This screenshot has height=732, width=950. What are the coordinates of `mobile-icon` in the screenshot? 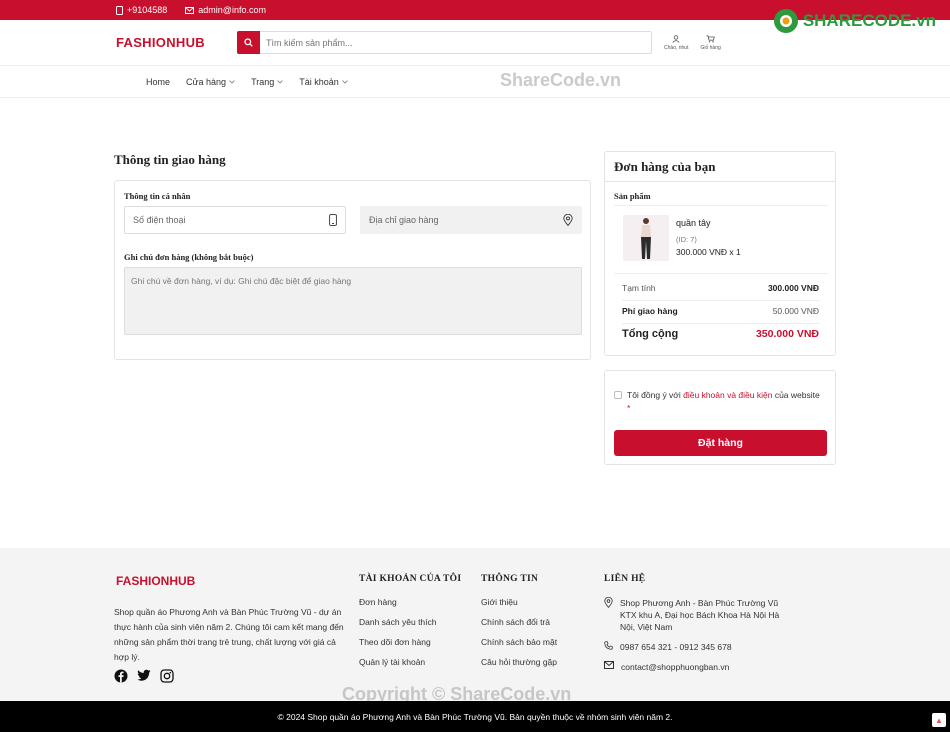 It's located at (333, 220).